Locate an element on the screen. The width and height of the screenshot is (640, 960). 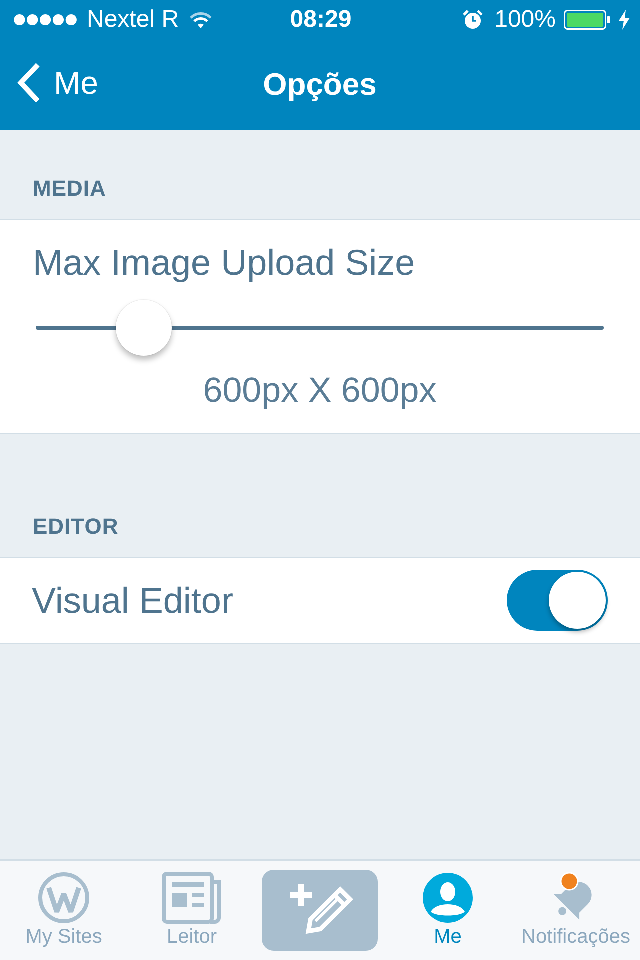
section-header: EDITOR is located at coordinates (76, 527).